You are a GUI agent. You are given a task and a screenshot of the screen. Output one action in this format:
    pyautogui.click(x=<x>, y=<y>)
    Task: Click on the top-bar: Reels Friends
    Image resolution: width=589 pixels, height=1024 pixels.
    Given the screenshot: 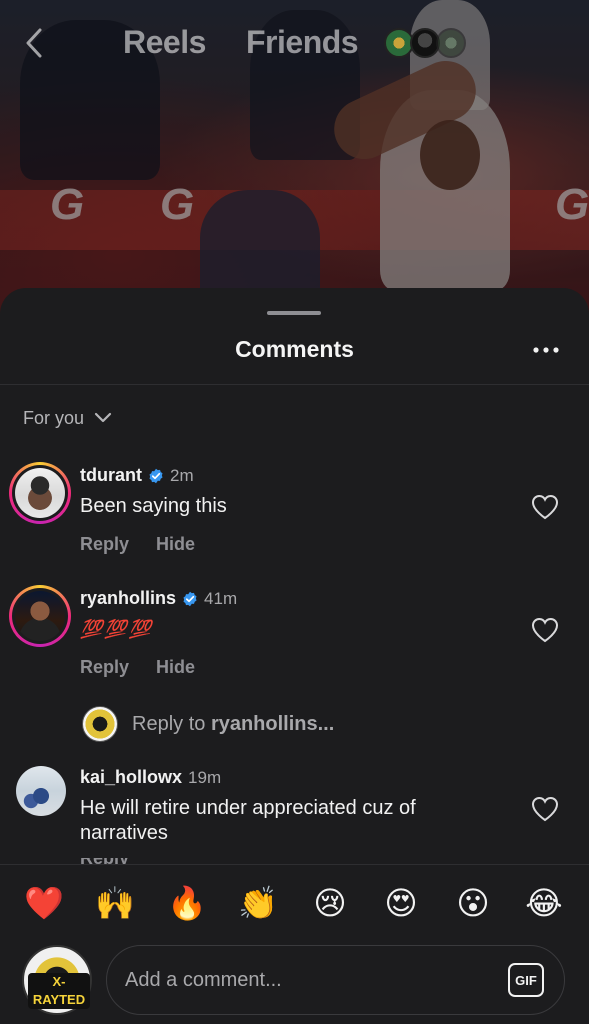 What is the action you would take?
    pyautogui.click(x=294, y=43)
    